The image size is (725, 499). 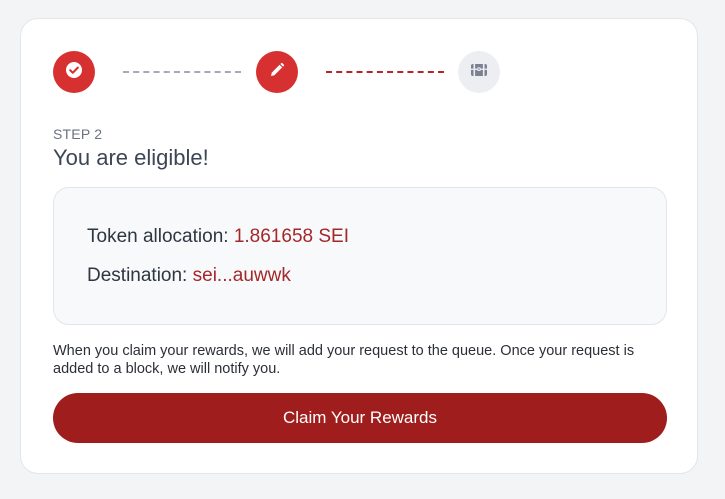 I want to click on step-2-indicator, so click(x=277, y=72).